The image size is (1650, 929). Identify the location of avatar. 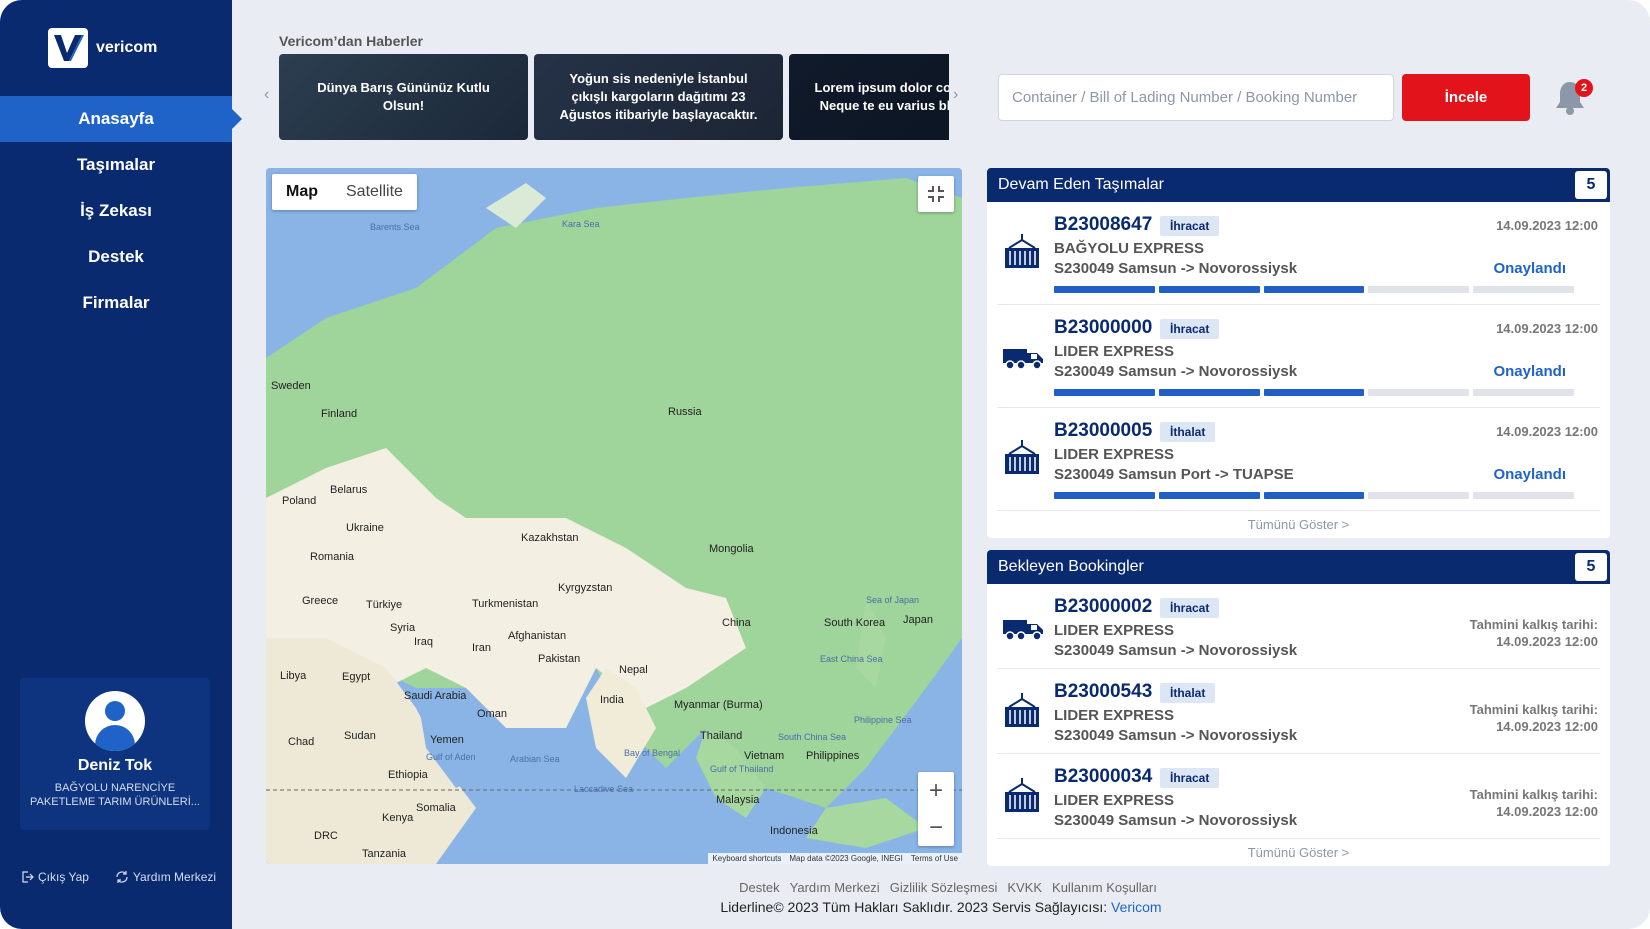
(115, 721).